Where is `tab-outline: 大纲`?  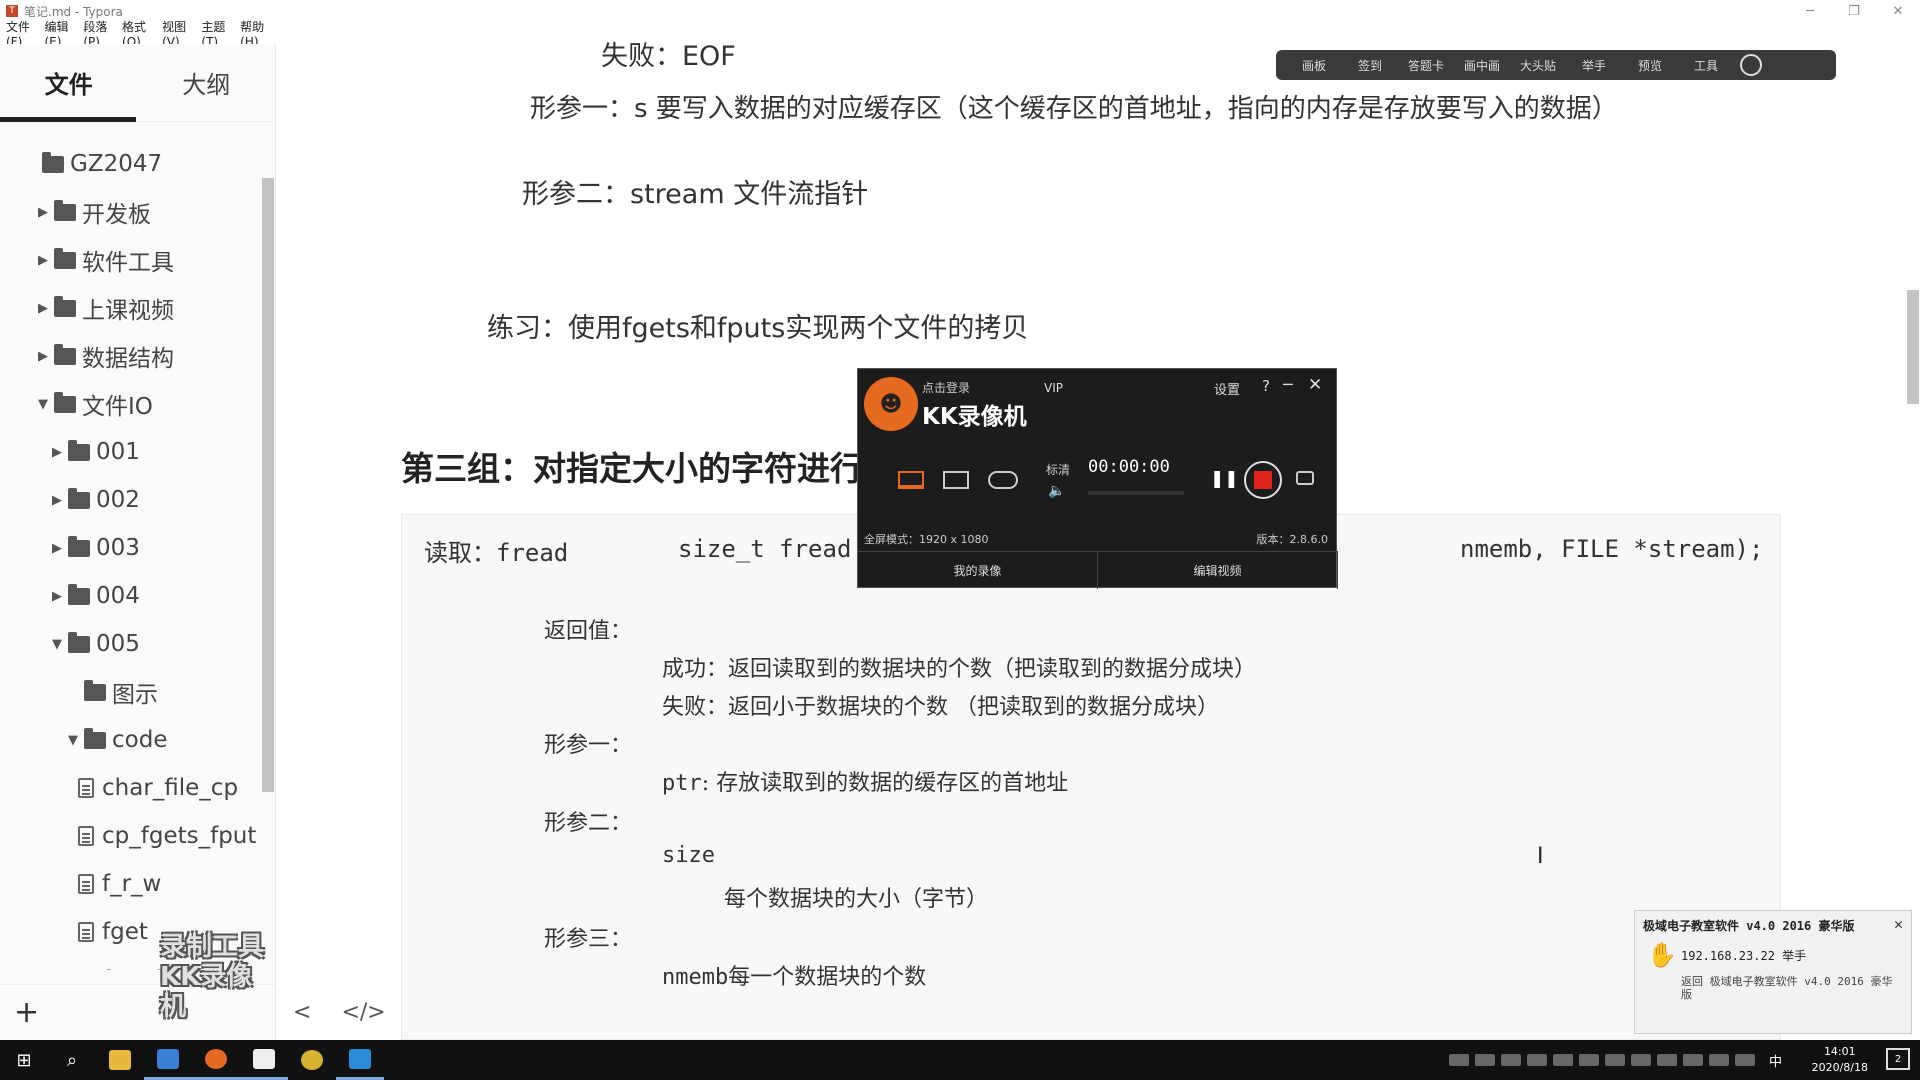 tab-outline: 大纲 is located at coordinates (207, 82).